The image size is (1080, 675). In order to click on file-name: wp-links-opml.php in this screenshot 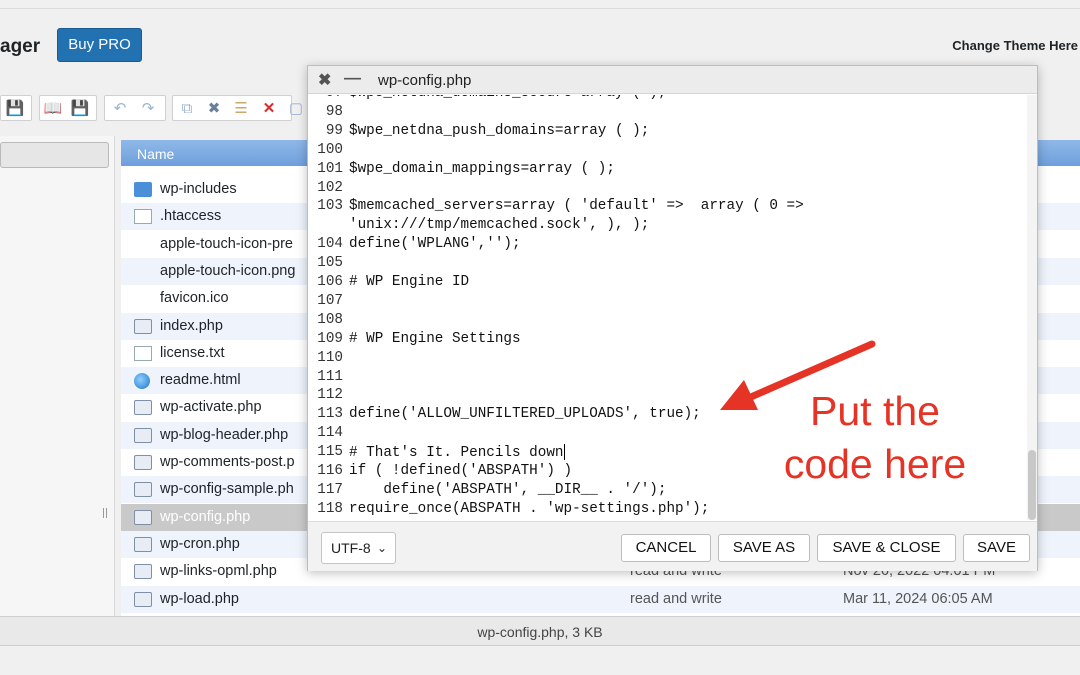, I will do `click(218, 571)`.